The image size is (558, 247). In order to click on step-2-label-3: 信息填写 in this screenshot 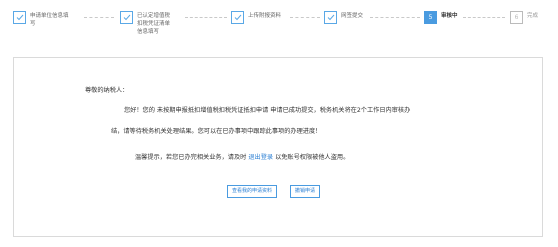, I will do `click(148, 32)`.